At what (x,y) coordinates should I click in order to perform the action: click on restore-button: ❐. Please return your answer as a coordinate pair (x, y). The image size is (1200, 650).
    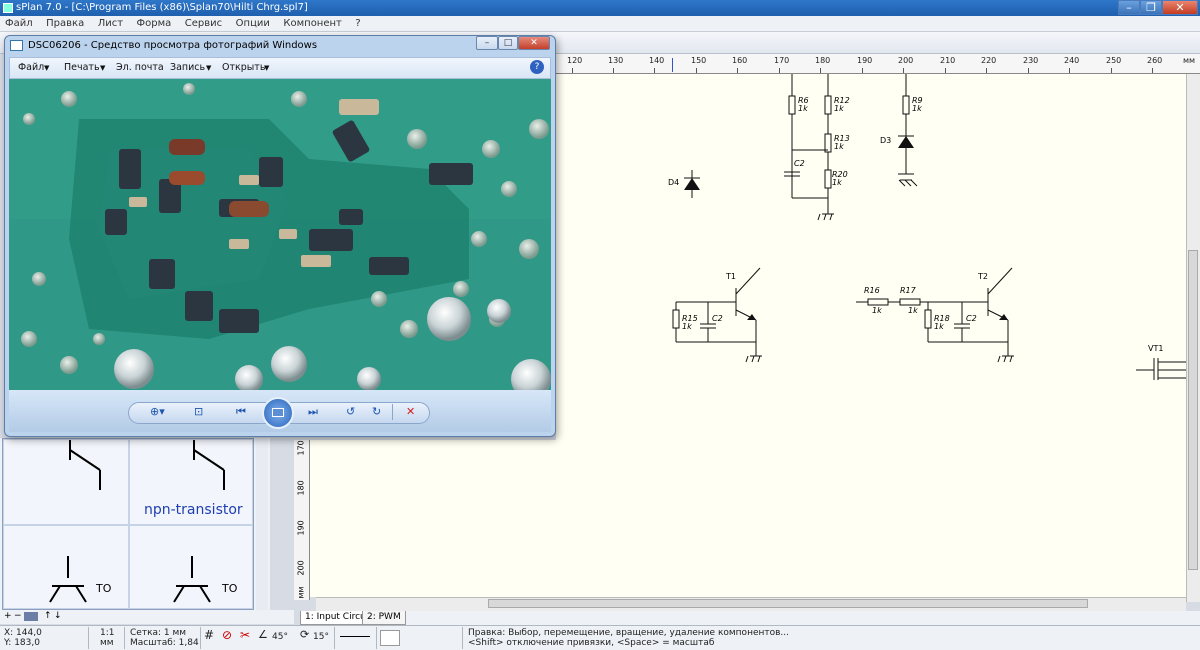
    Looking at the image, I should click on (1151, 7).